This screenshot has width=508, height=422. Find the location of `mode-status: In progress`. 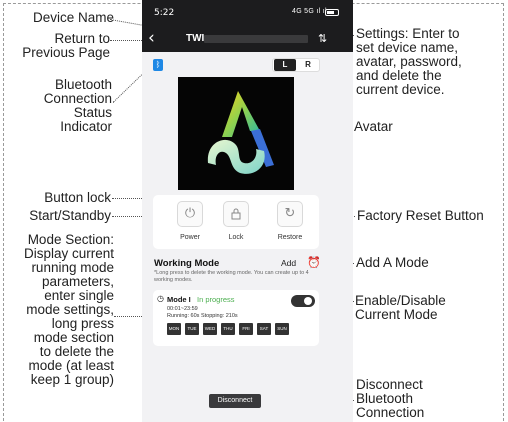

mode-status: In progress is located at coordinates (216, 299).